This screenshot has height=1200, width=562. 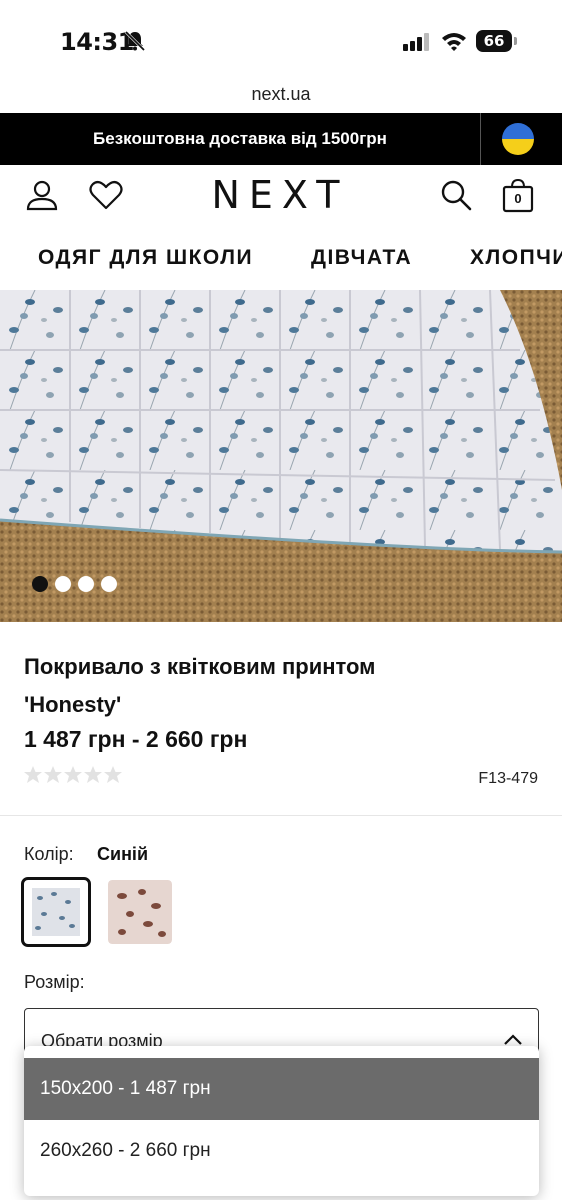 I want to click on color-swatch-blue, so click(x=56, y=912).